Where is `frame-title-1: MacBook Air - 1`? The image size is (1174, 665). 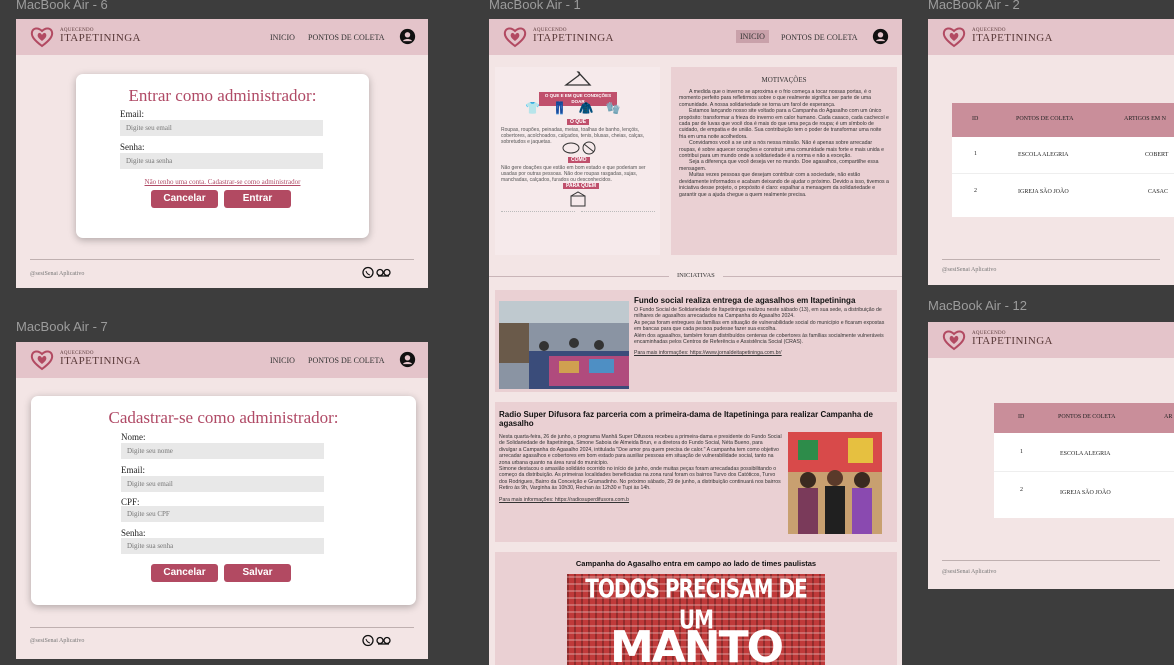
frame-title-1: MacBook Air - 1 is located at coordinates (535, 6).